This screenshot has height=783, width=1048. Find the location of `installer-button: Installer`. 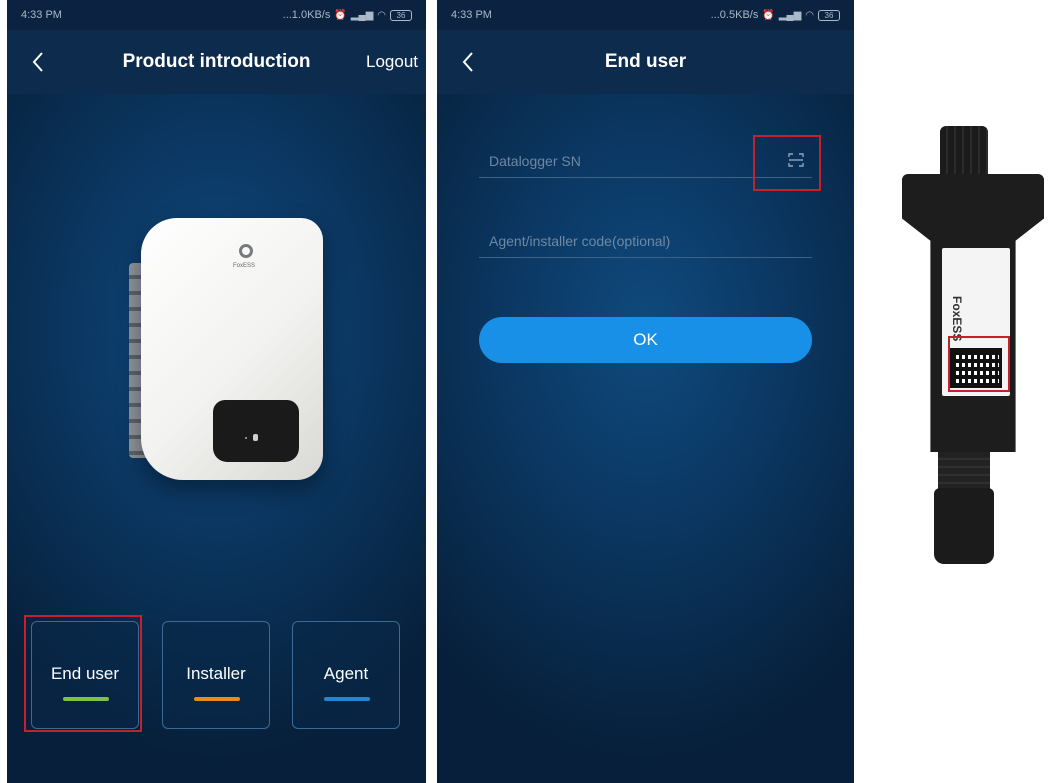

installer-button: Installer is located at coordinates (216, 675).